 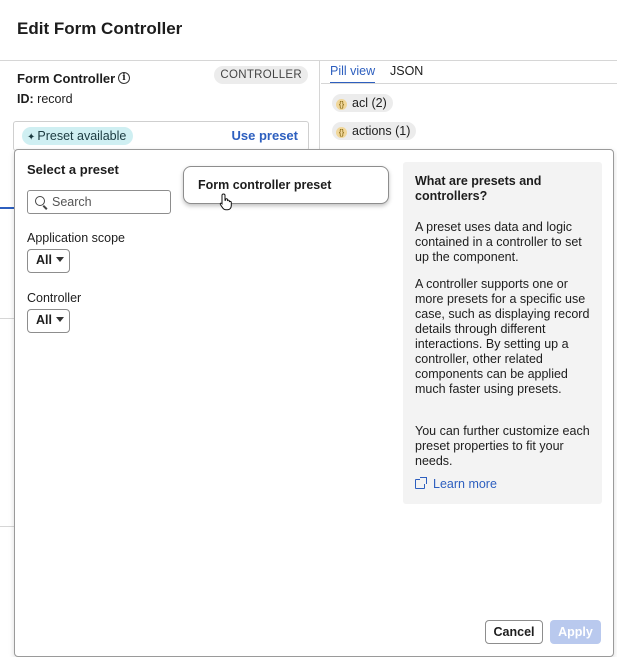 I want to click on preset-result-label: Form controller preset, so click(x=265, y=185).